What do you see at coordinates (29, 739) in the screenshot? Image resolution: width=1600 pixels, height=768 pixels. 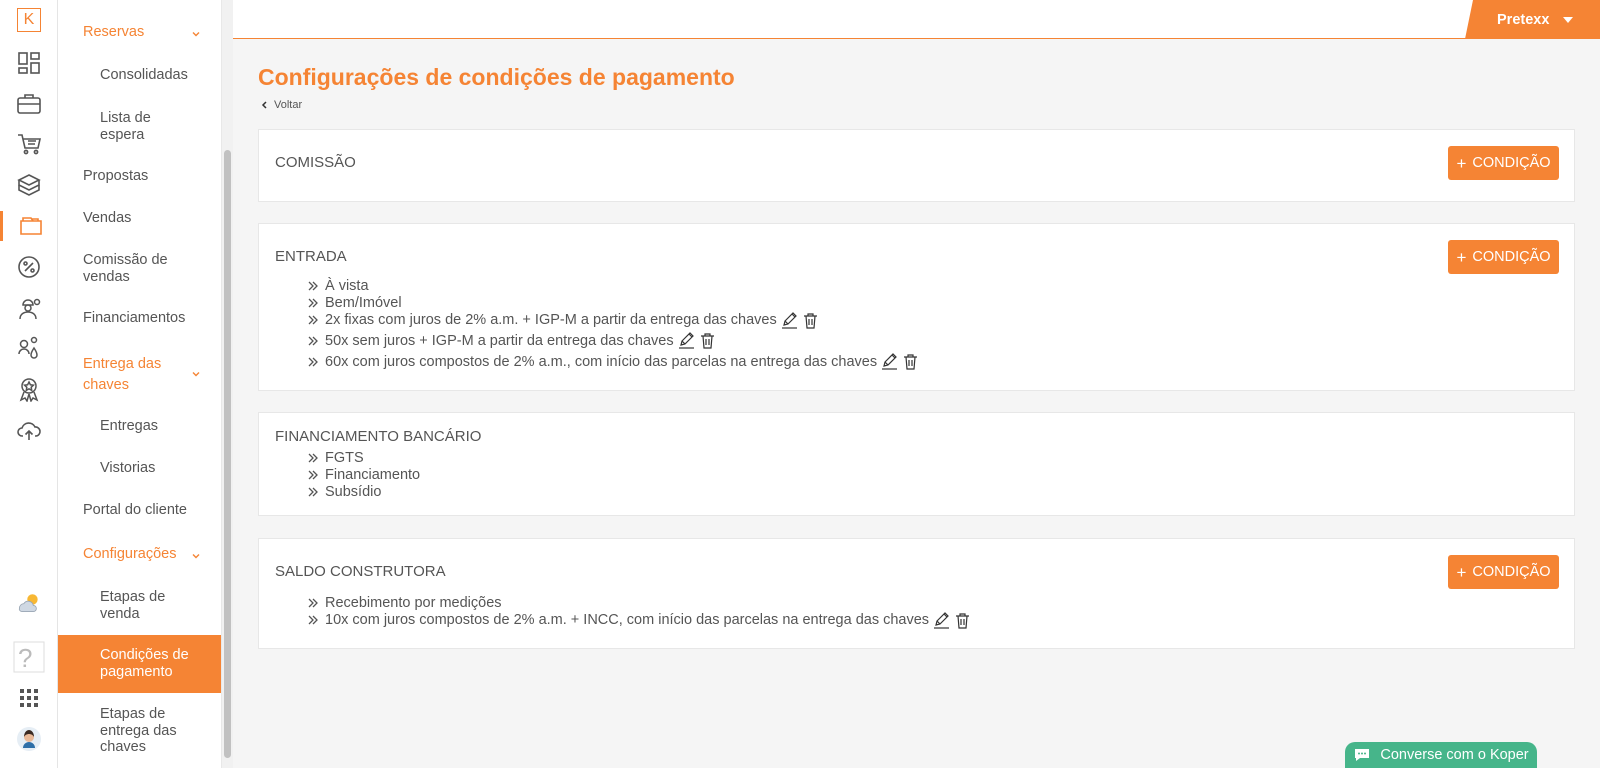 I see `avatar` at bounding box center [29, 739].